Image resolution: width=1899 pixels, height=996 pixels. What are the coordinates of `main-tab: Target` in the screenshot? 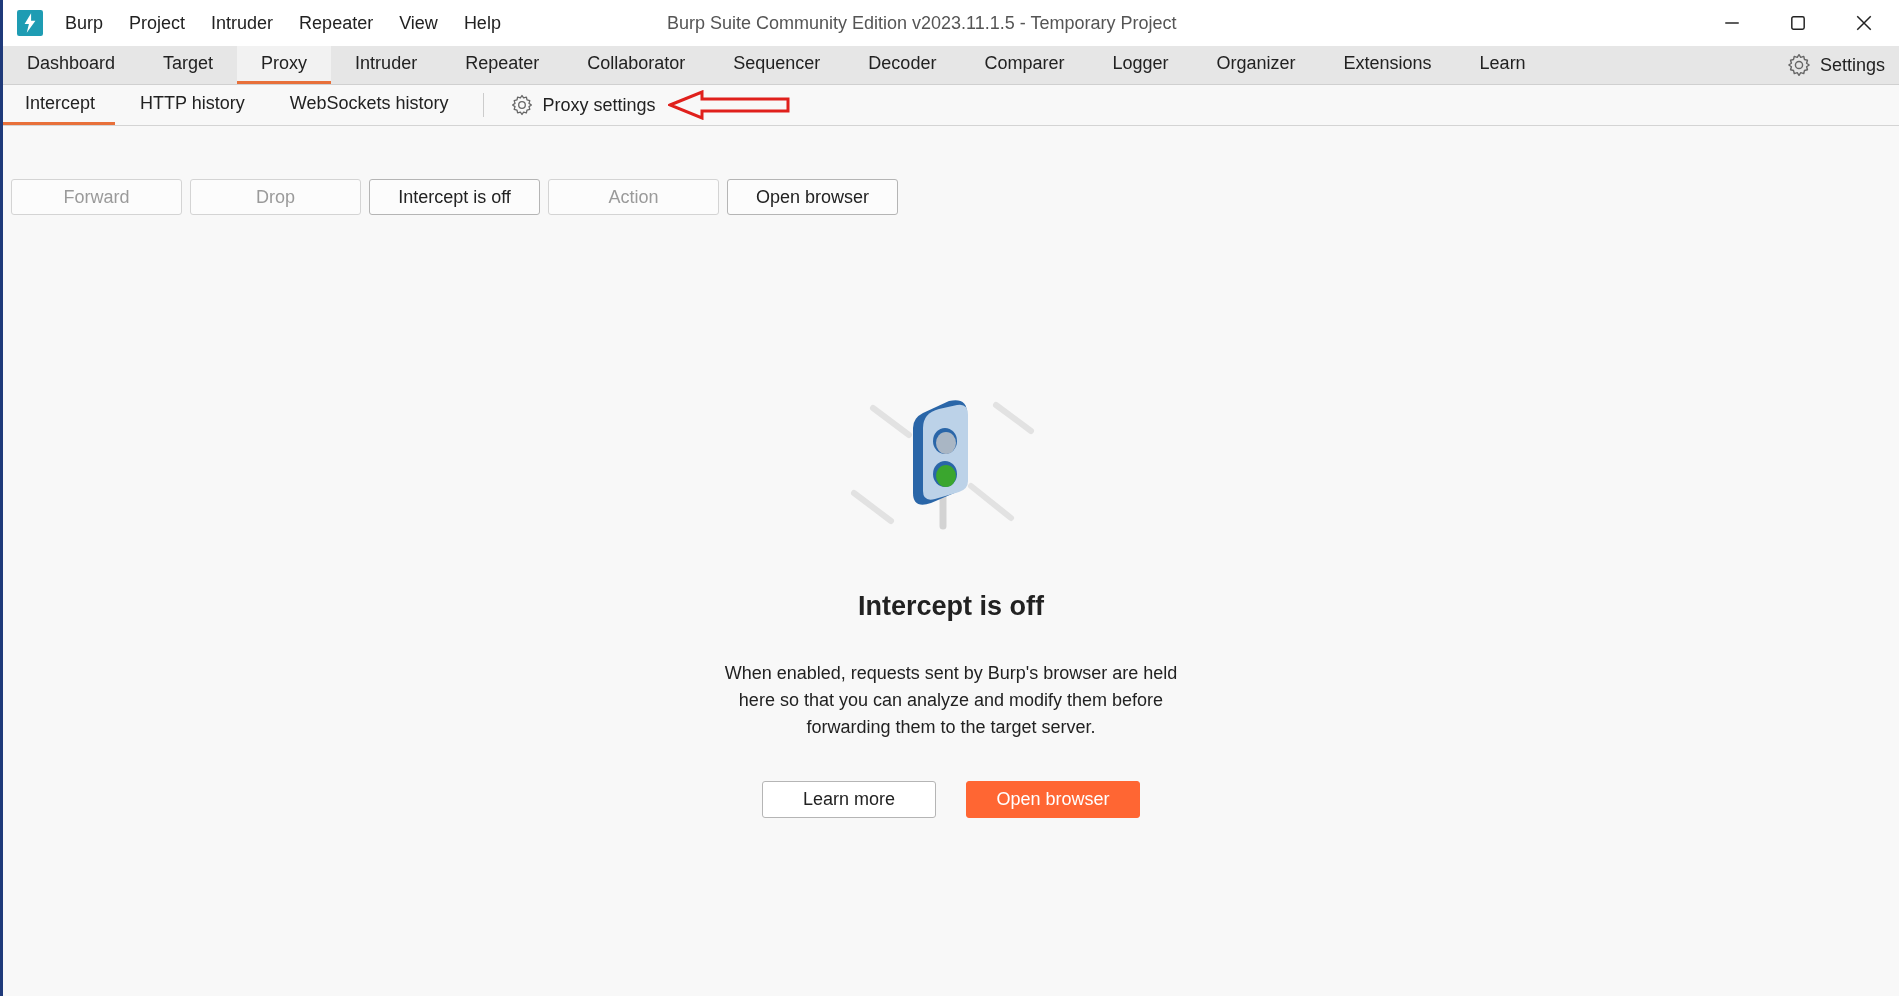 It's located at (188, 65).